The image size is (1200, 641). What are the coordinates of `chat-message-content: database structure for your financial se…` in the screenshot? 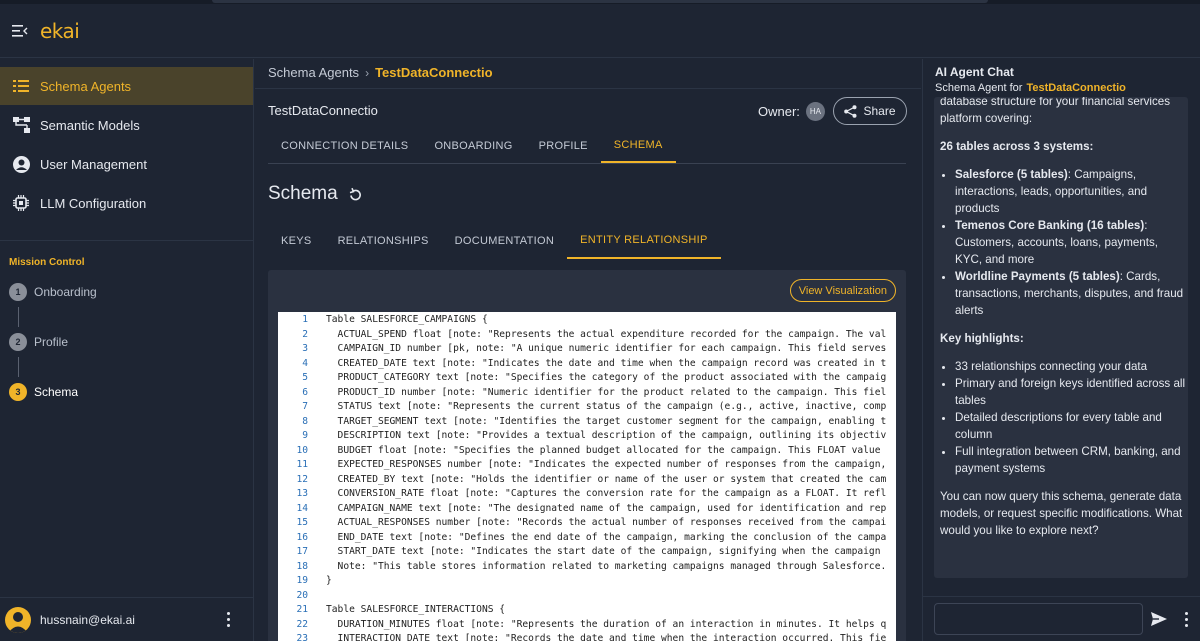 It's located at (1063, 323).